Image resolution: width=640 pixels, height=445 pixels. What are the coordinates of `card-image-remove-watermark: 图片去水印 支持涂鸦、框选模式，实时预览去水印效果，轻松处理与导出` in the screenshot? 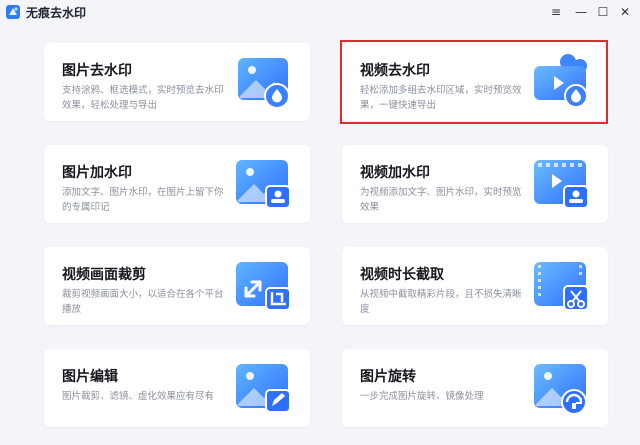 It's located at (177, 82).